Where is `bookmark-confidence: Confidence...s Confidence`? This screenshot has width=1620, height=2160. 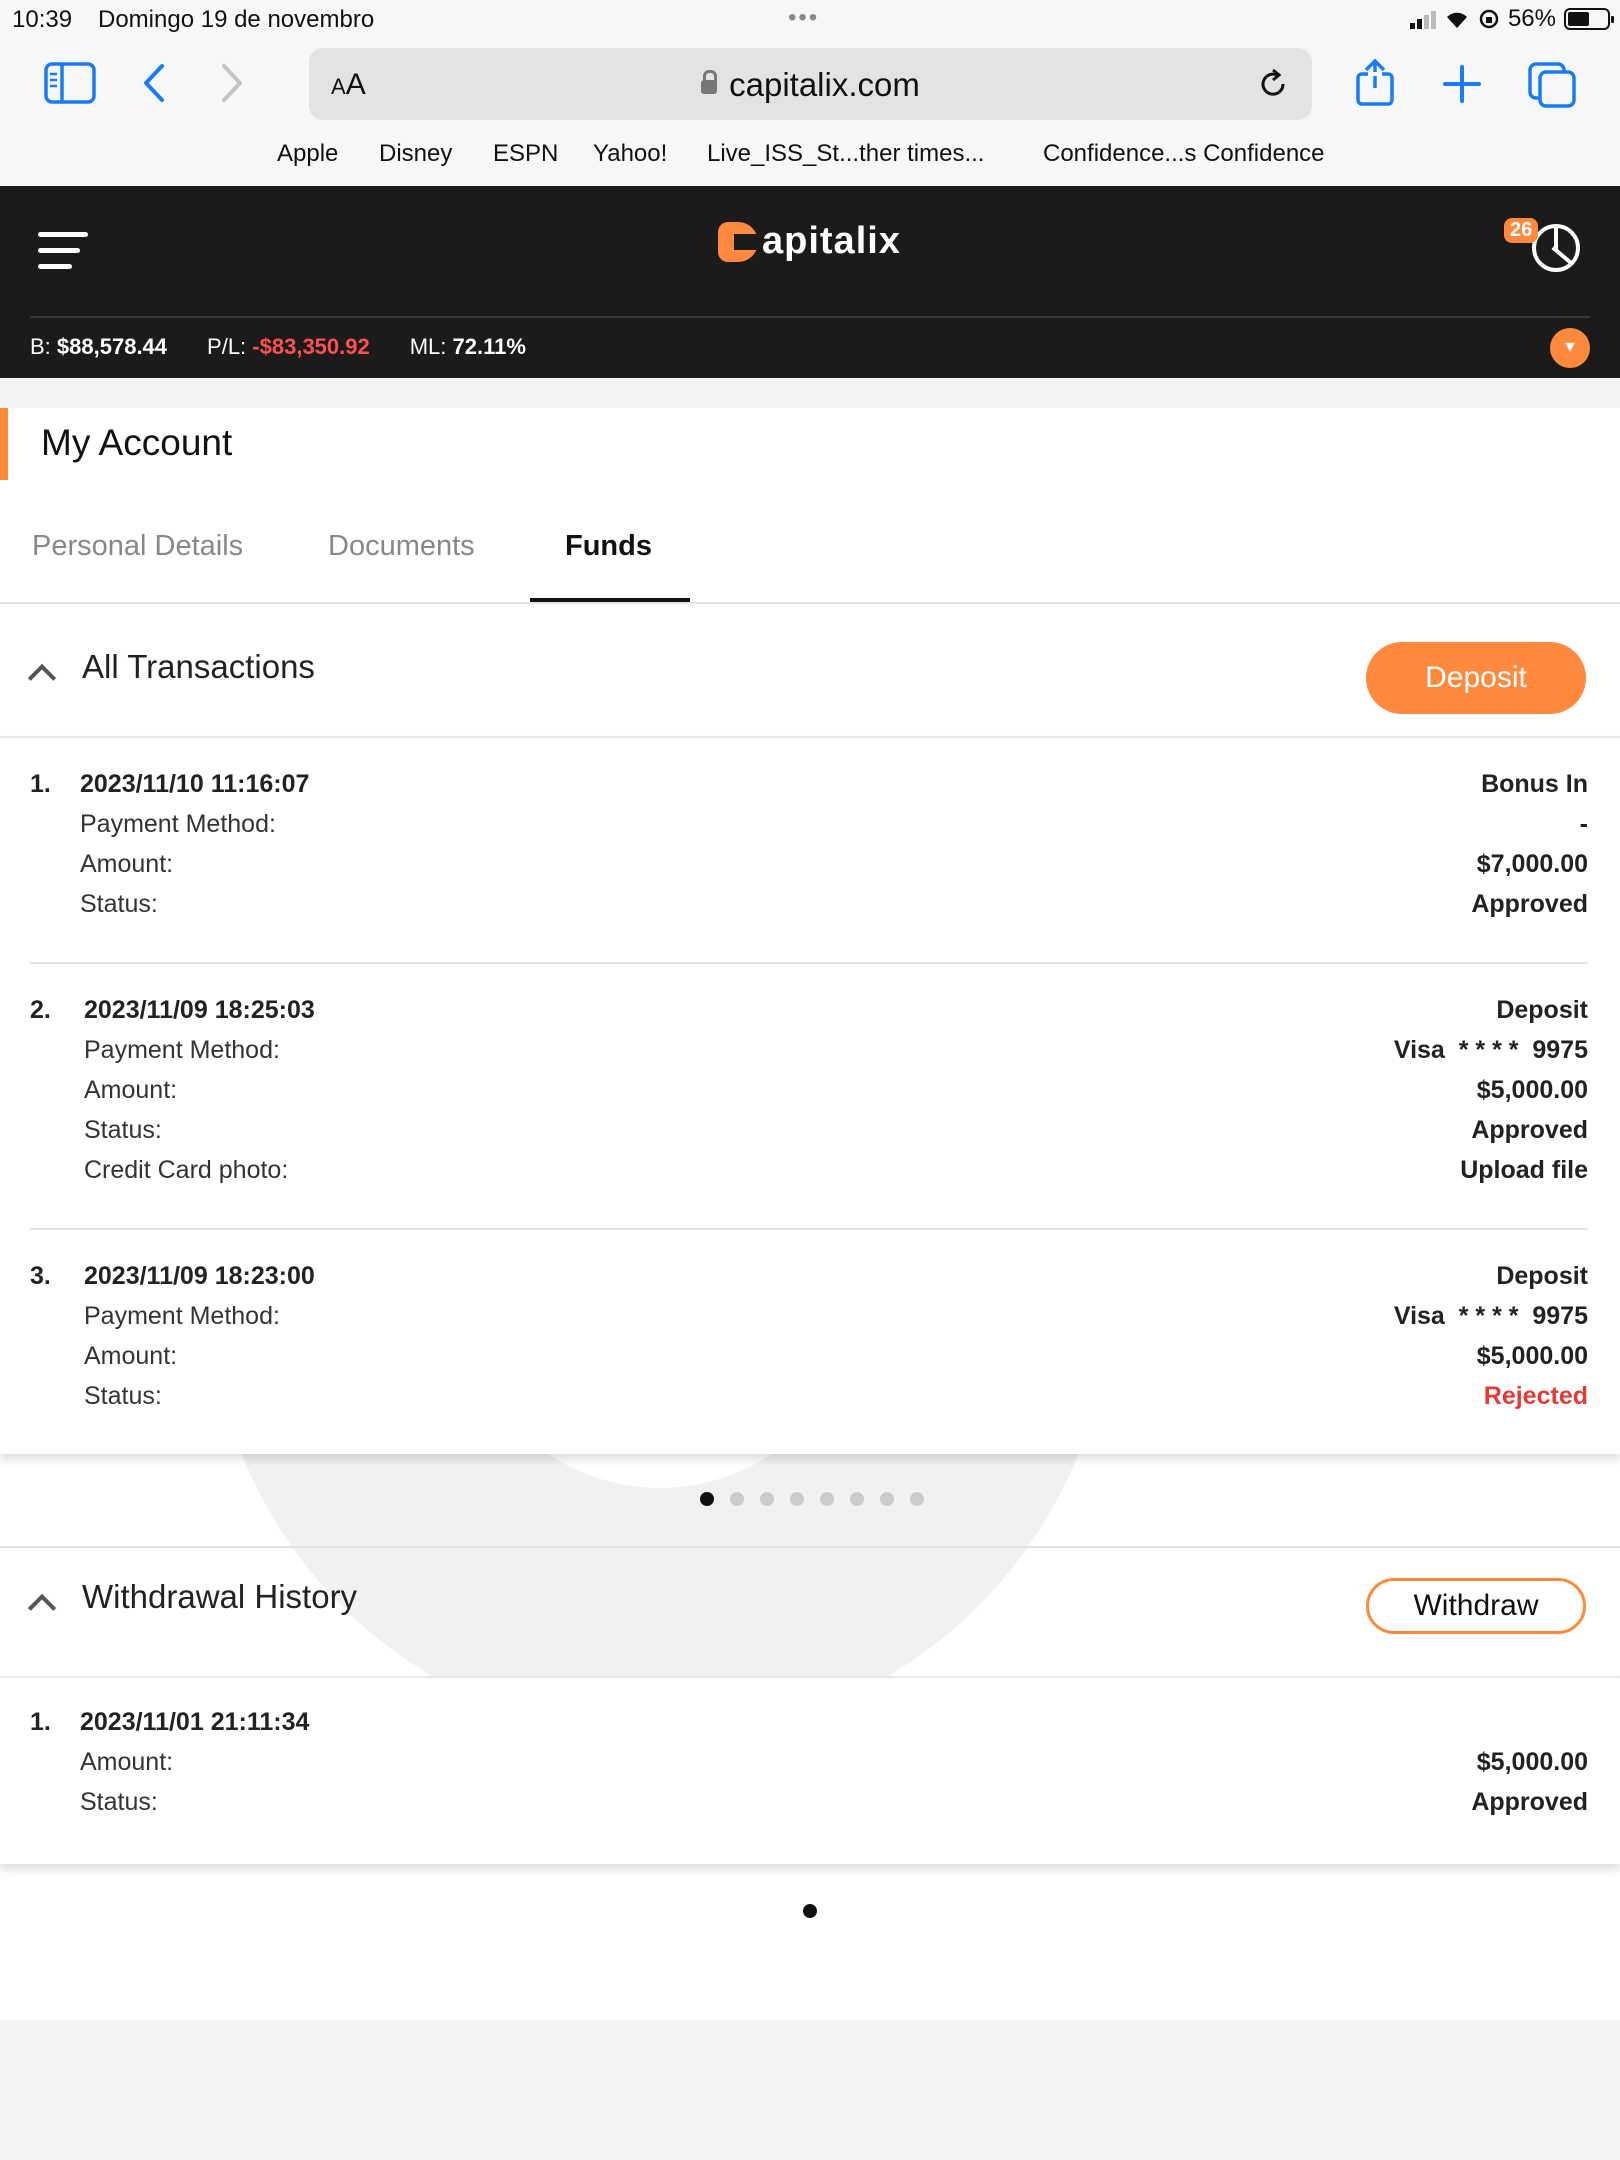 bookmark-confidence: Confidence...s Confidence is located at coordinates (1184, 154).